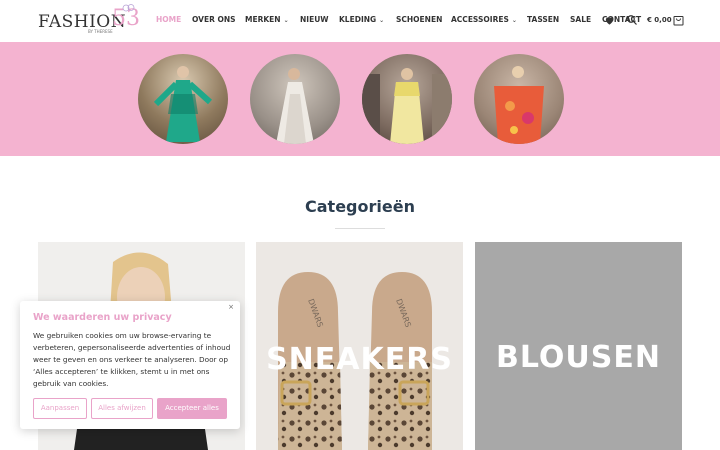  What do you see at coordinates (580, 19) in the screenshot?
I see `nav-sale: SALE` at bounding box center [580, 19].